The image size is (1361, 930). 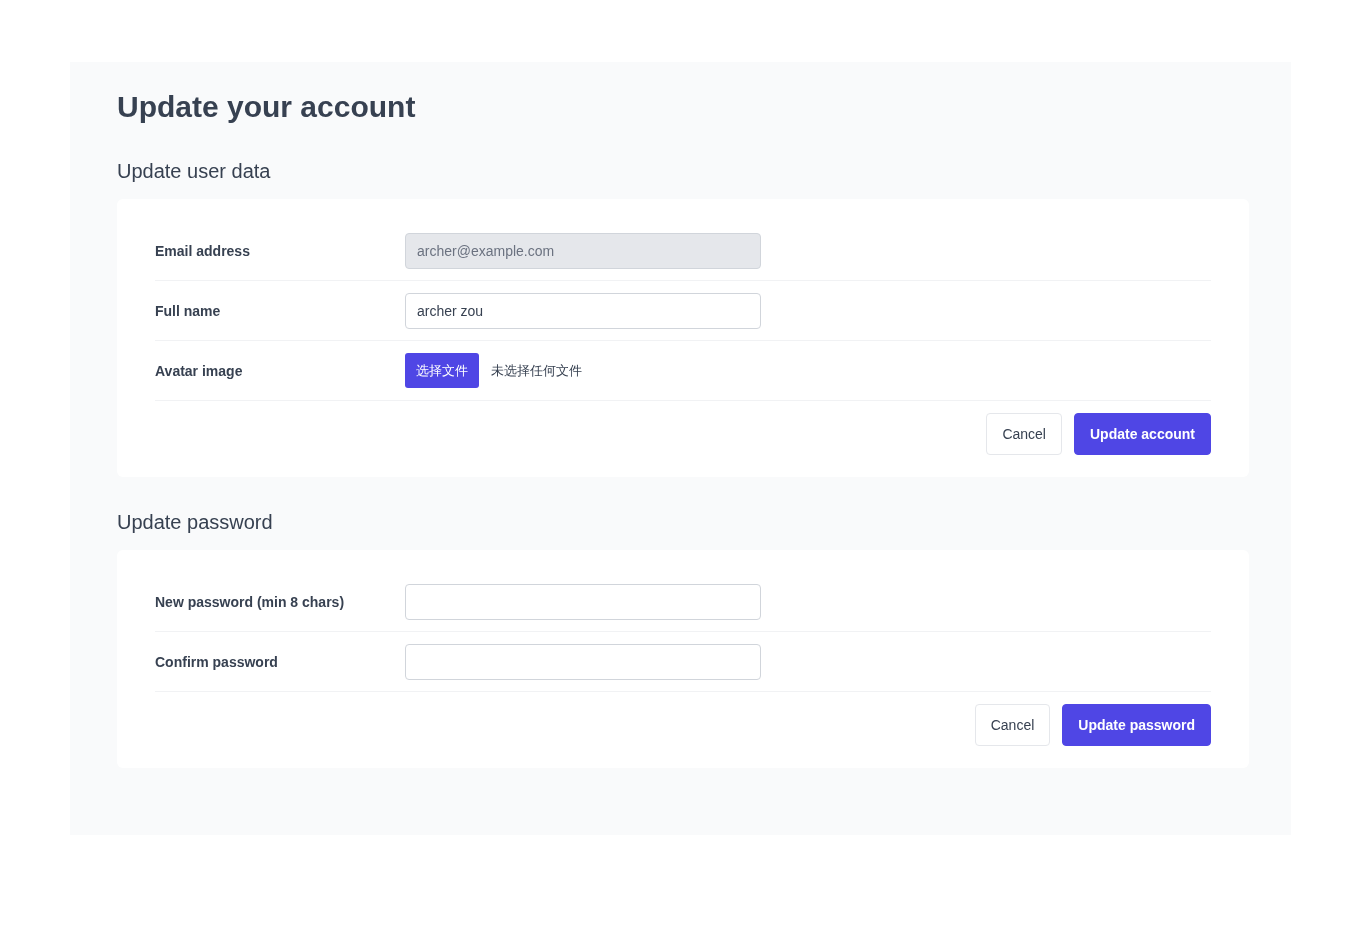 I want to click on section-heading: Update password, so click(x=195, y=522).